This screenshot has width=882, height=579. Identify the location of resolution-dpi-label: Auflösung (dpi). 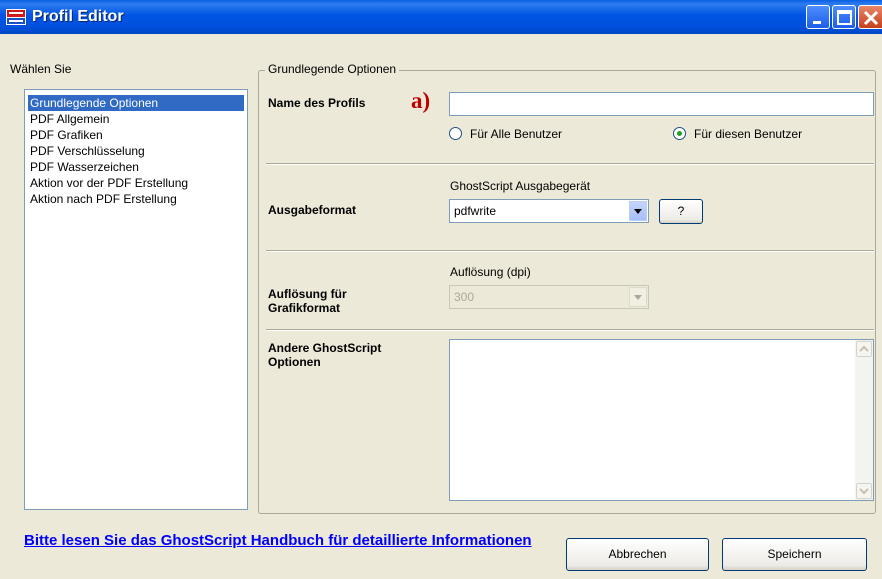
(490, 272).